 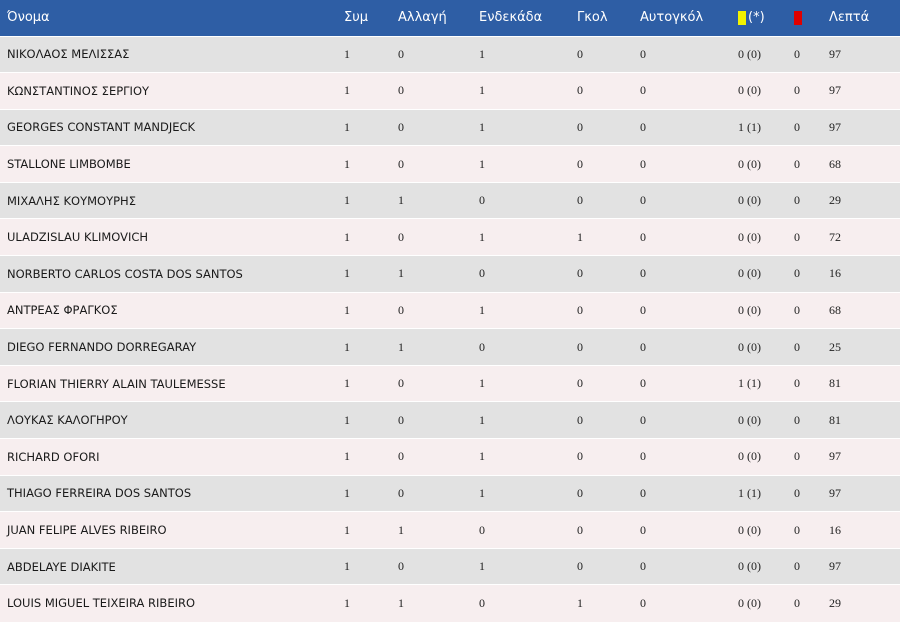 What do you see at coordinates (798, 17) in the screenshot?
I see `red-card-icon` at bounding box center [798, 17].